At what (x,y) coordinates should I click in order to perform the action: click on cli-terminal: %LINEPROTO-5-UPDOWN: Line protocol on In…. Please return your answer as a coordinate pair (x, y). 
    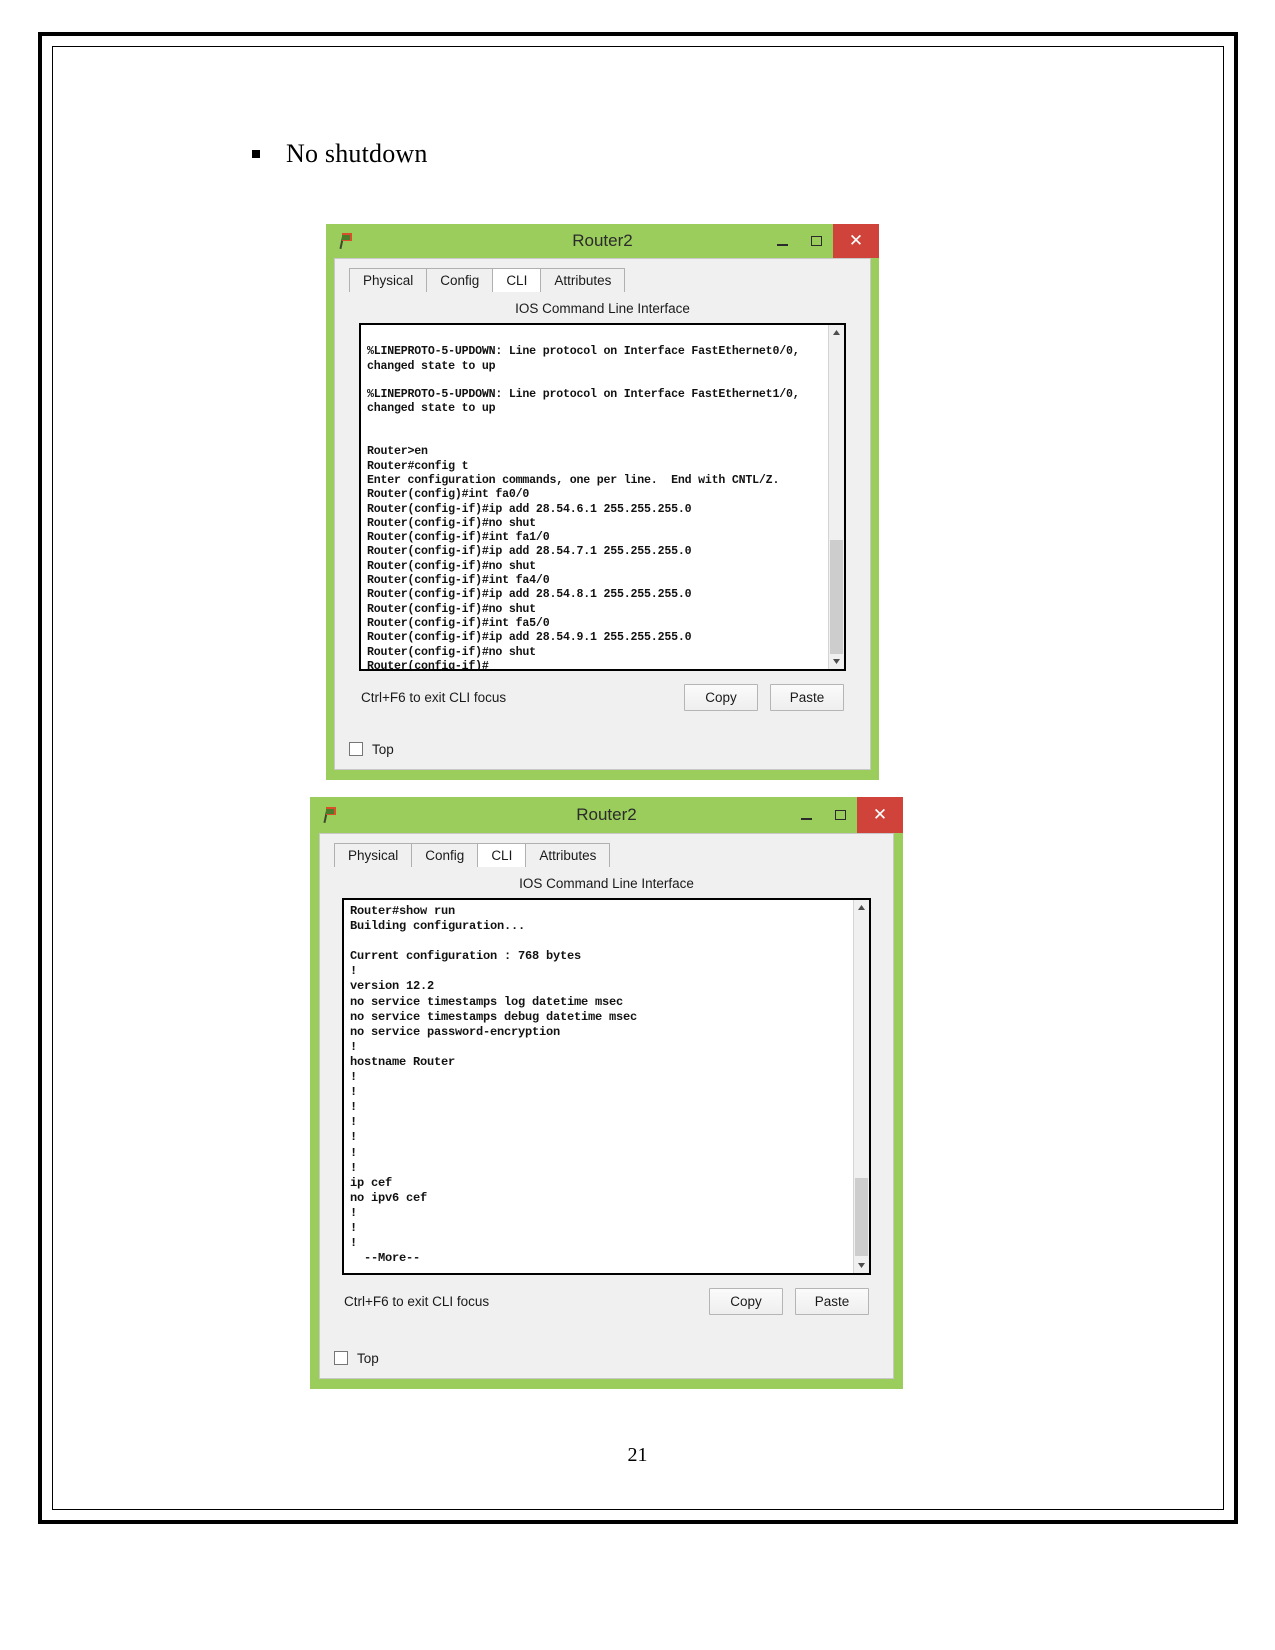
    Looking at the image, I should click on (602, 497).